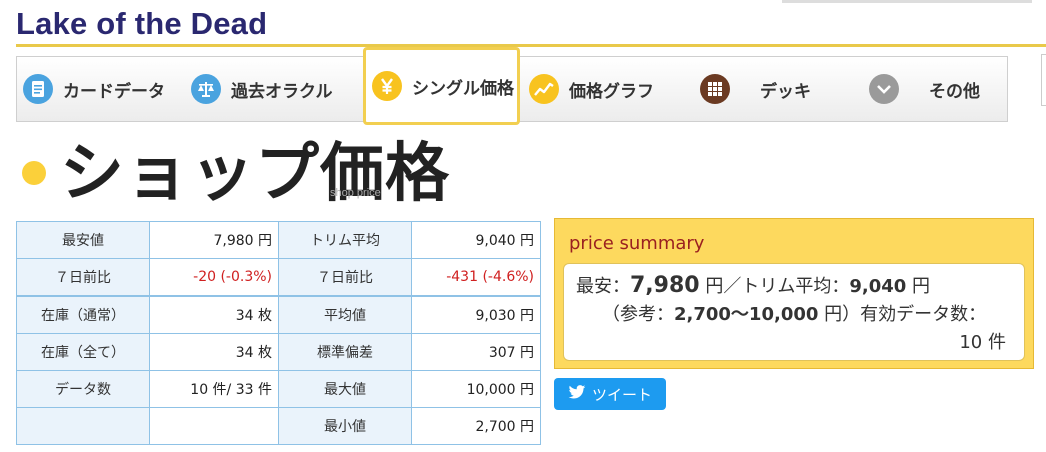  I want to click on table-cell: 最安値, so click(83, 240).